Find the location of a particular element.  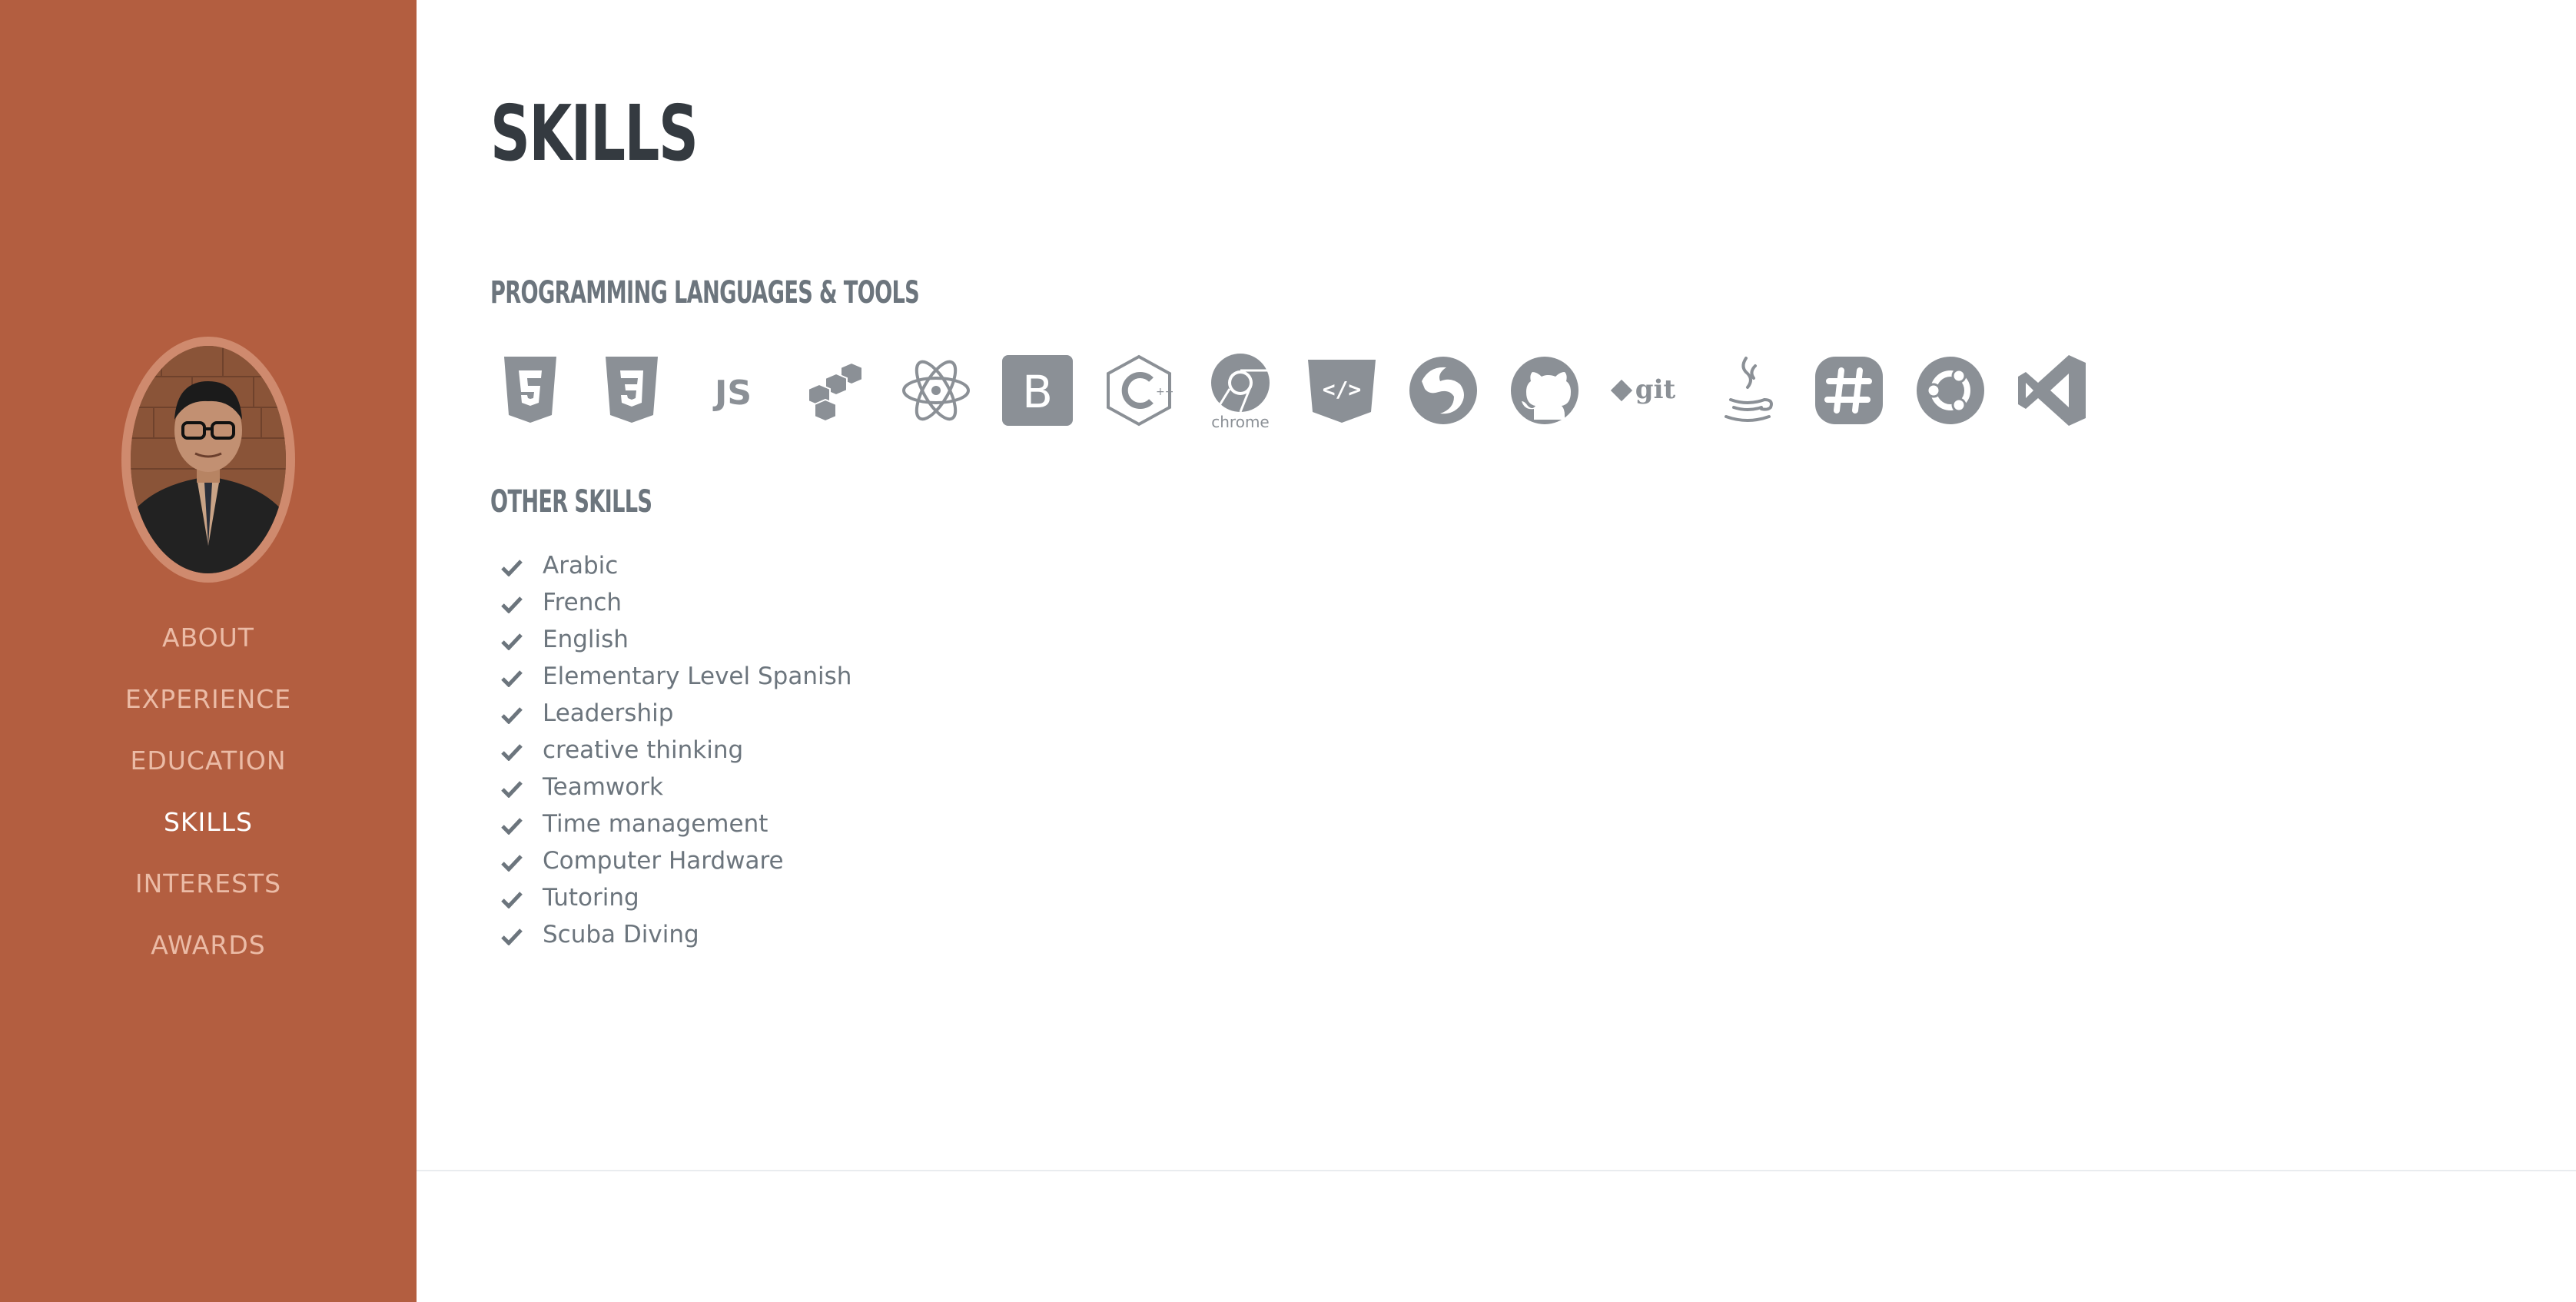

list-item: Scuba Diving is located at coordinates (670, 934).